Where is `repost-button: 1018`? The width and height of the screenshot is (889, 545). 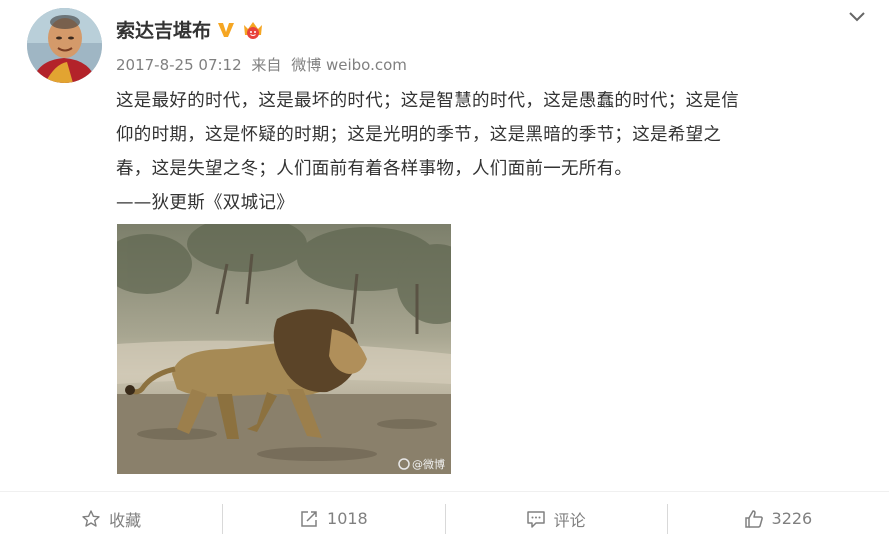 repost-button: 1018 is located at coordinates (333, 518).